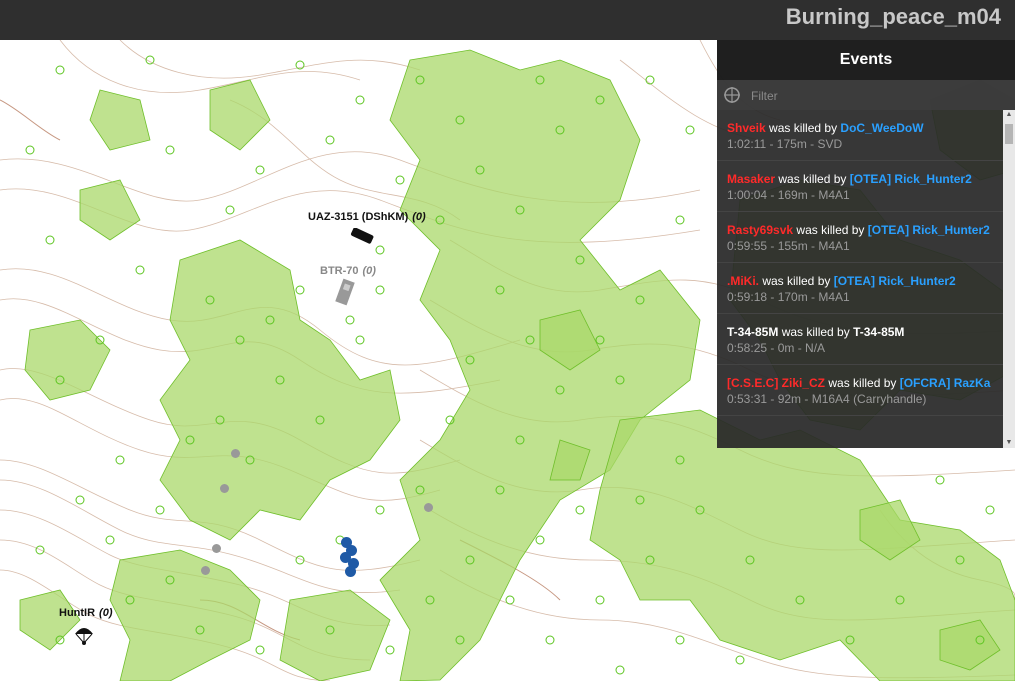  I want to click on scroll-down-arrow-icon: ▼, so click(1009, 443).